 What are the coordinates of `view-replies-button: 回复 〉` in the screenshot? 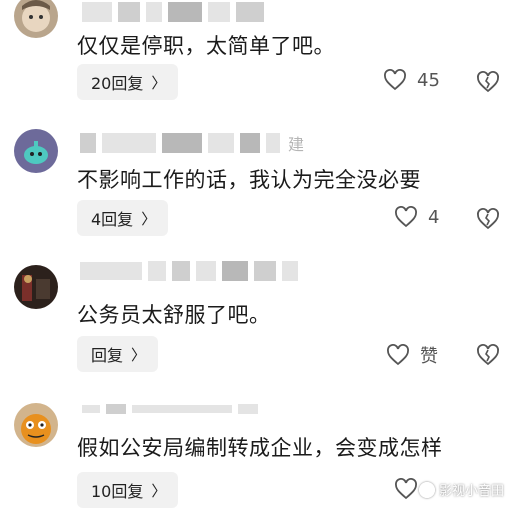 It's located at (118, 354).